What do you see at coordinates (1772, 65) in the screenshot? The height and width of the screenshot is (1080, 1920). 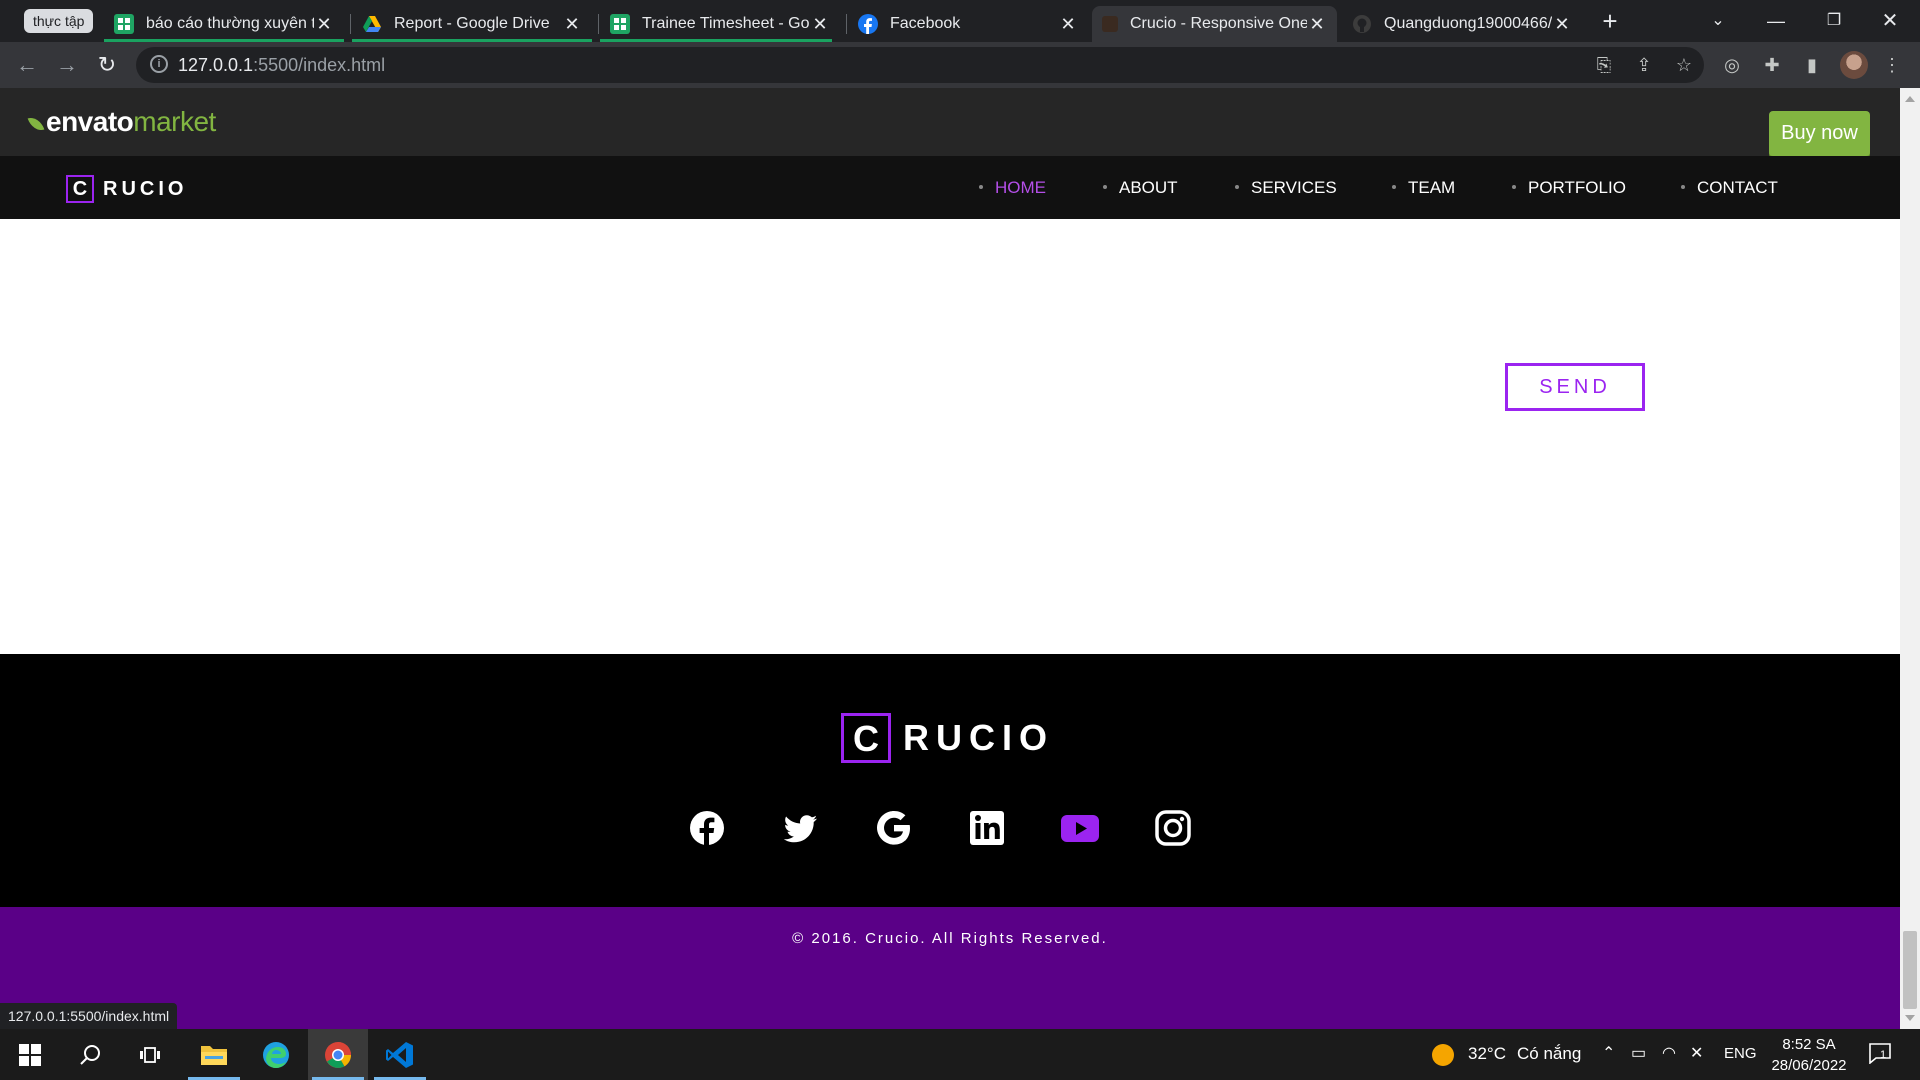 I see `extensions-puzzle-icon: ✚` at bounding box center [1772, 65].